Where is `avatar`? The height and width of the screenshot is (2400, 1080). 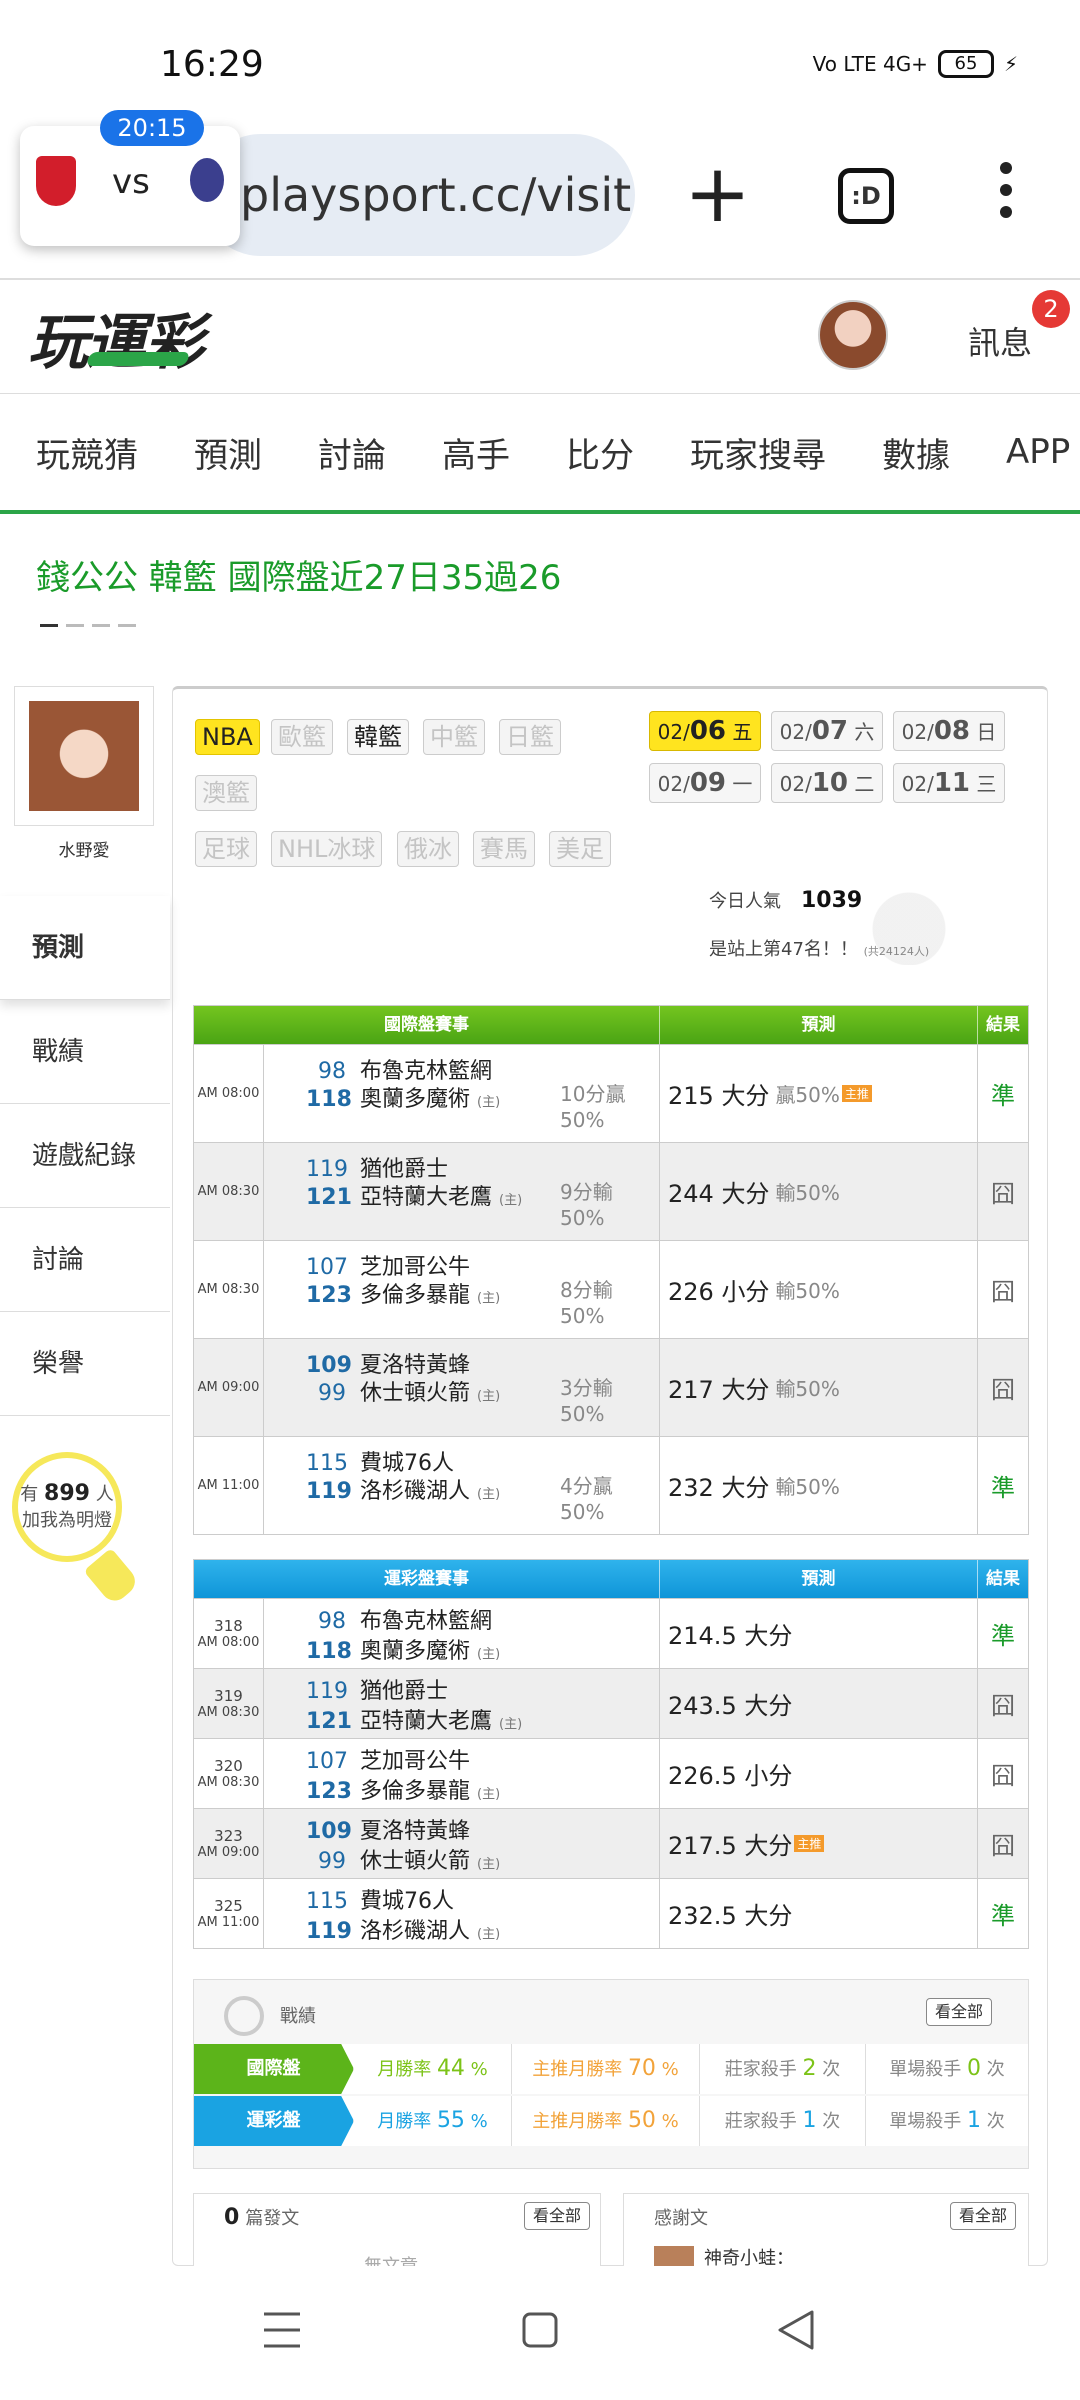
avatar is located at coordinates (853, 335).